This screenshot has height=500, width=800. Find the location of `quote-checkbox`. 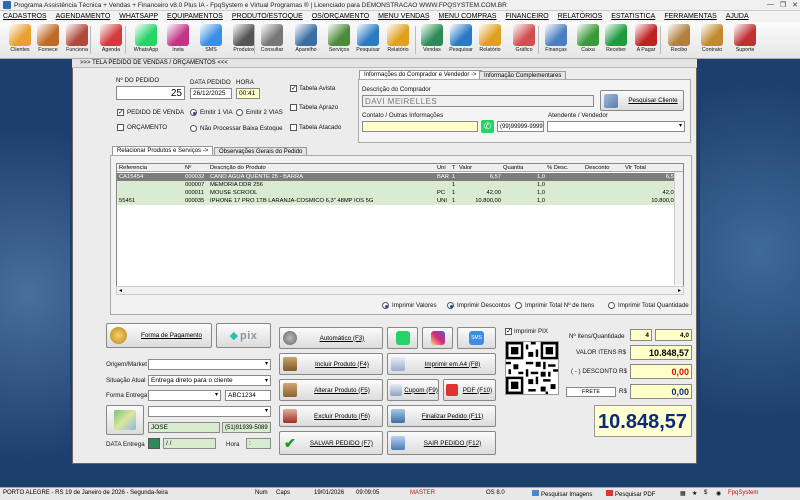

quote-checkbox is located at coordinates (120, 127).